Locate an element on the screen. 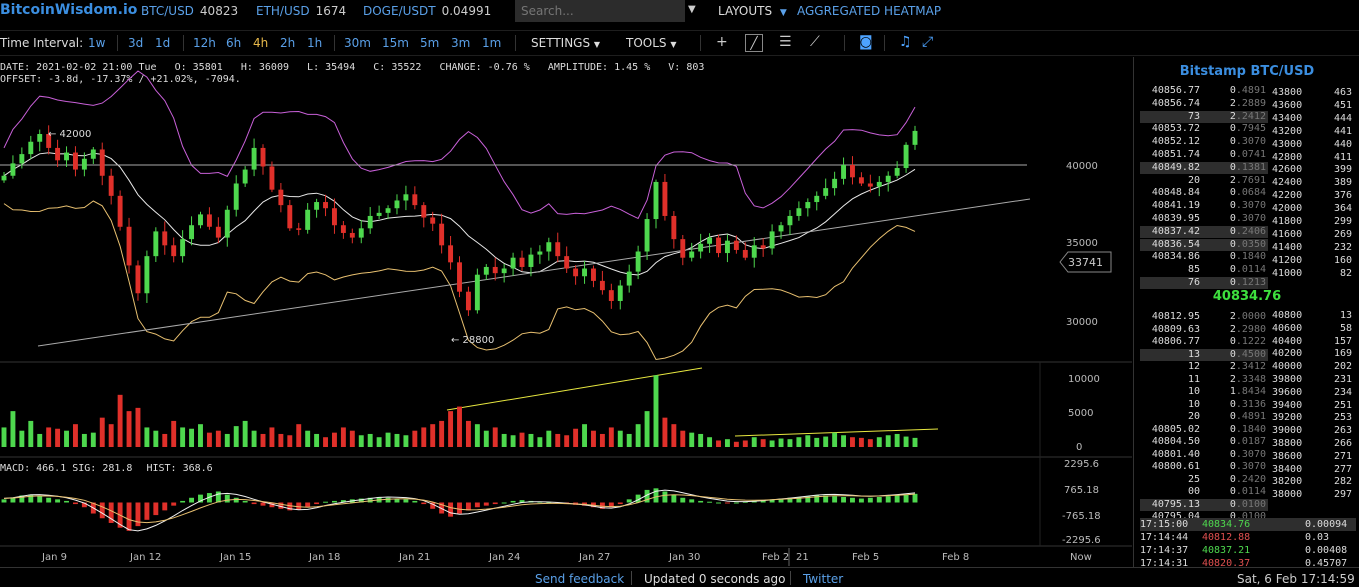  order-book-row: 13 0.4500 is located at coordinates (1204, 354).